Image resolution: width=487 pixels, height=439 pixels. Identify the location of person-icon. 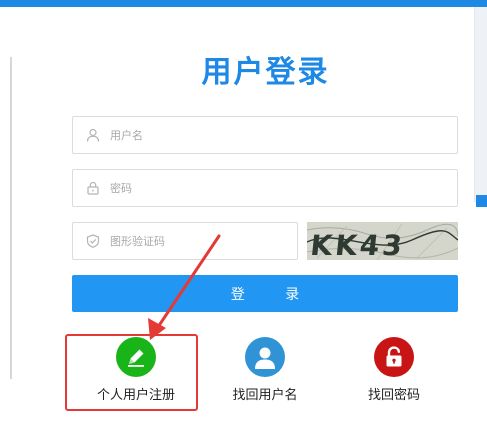
(265, 358).